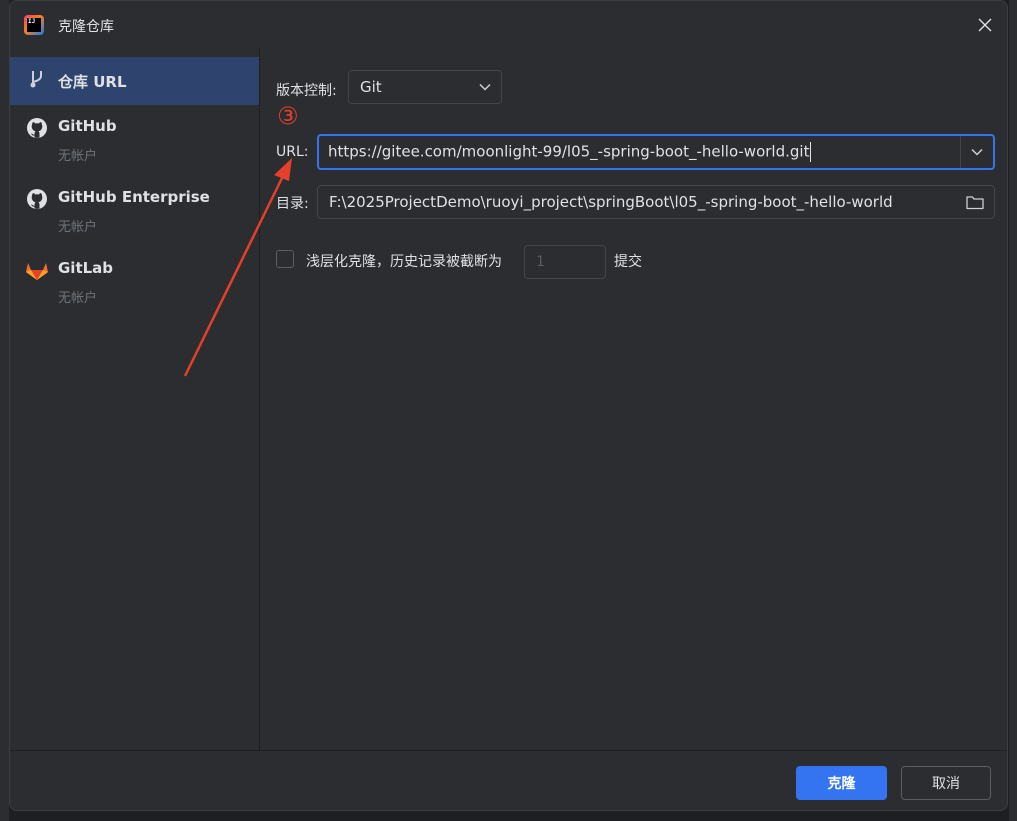 This screenshot has height=821, width=1017. What do you see at coordinates (4, 410) in the screenshot?
I see `background-ide-left` at bounding box center [4, 410].